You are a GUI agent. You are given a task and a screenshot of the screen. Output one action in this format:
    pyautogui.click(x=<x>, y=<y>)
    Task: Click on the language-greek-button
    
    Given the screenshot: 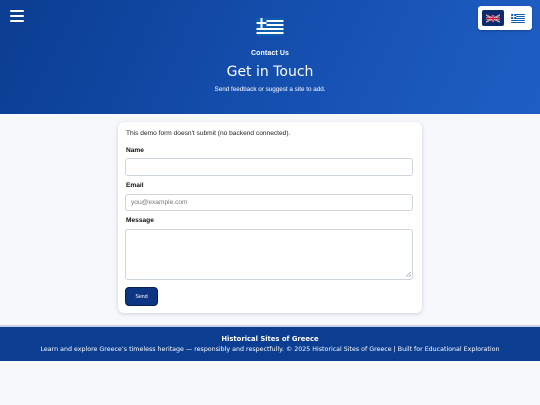 What is the action you would take?
    pyautogui.click(x=518, y=18)
    